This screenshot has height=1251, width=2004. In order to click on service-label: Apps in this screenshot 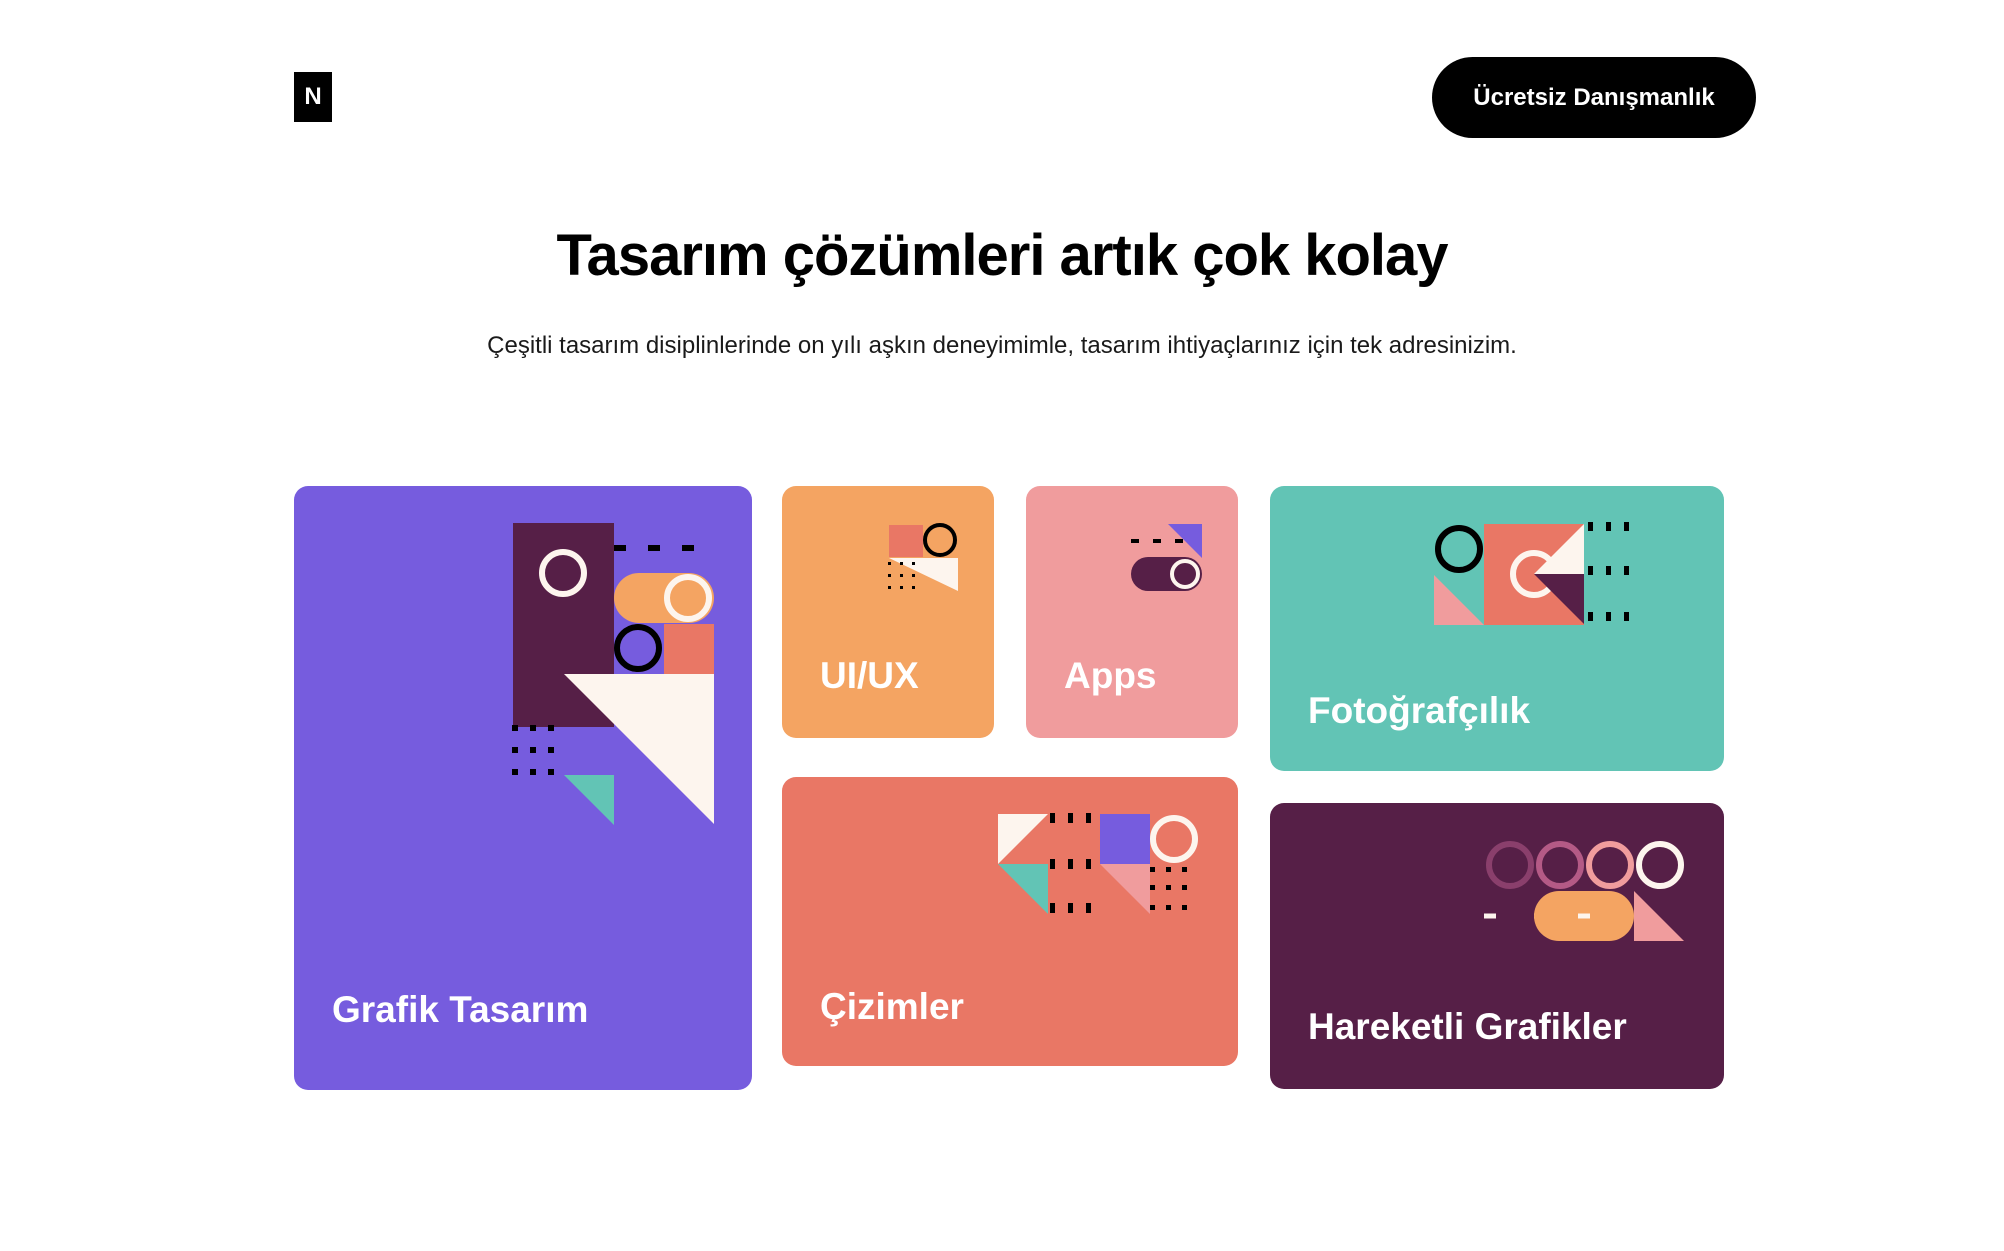, I will do `click(1110, 675)`.